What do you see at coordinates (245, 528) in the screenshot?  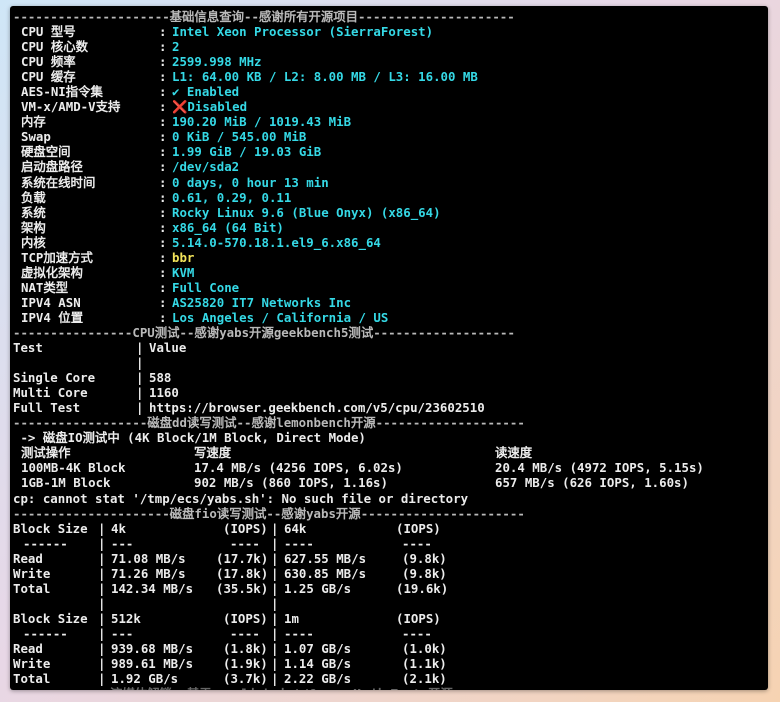 I see `fio-cell: (IOPS)` at bounding box center [245, 528].